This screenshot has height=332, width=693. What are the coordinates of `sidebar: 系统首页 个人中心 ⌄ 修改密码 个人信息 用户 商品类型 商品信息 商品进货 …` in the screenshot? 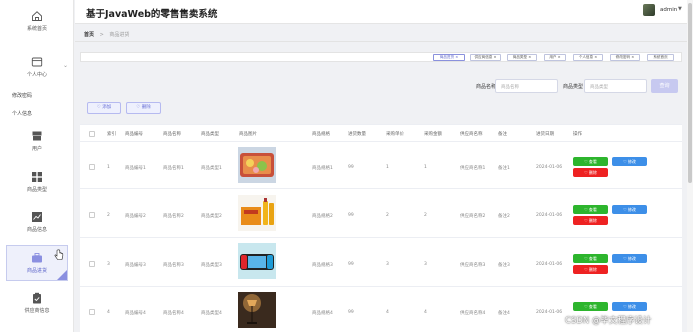 It's located at (37, 166).